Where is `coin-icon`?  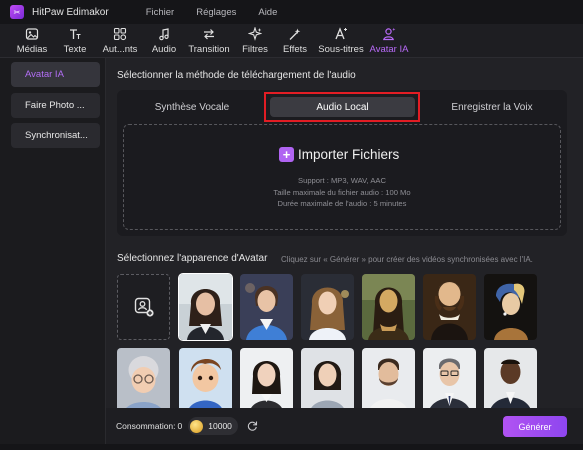
coin-icon is located at coordinates (197, 426).